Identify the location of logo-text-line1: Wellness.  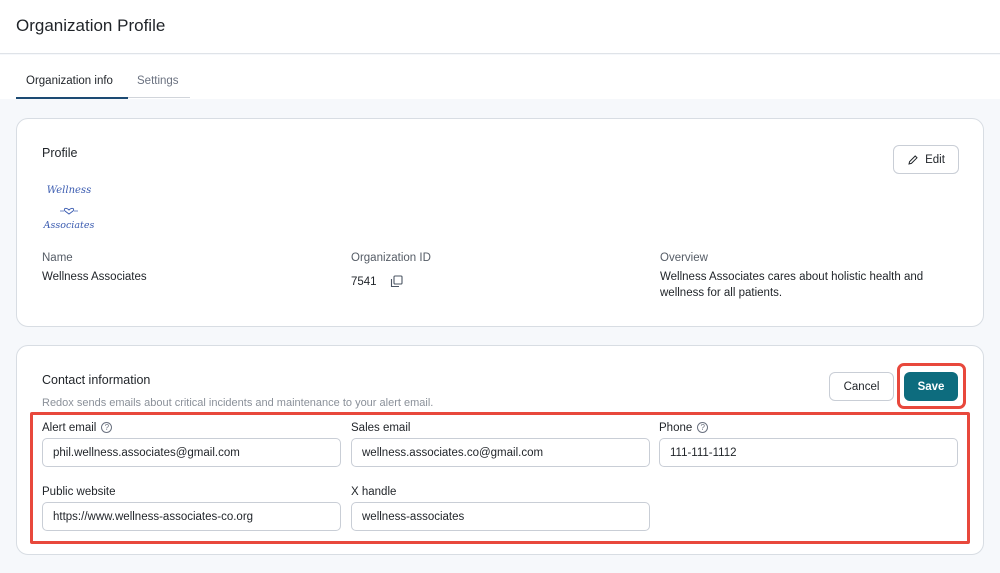
(69, 190).